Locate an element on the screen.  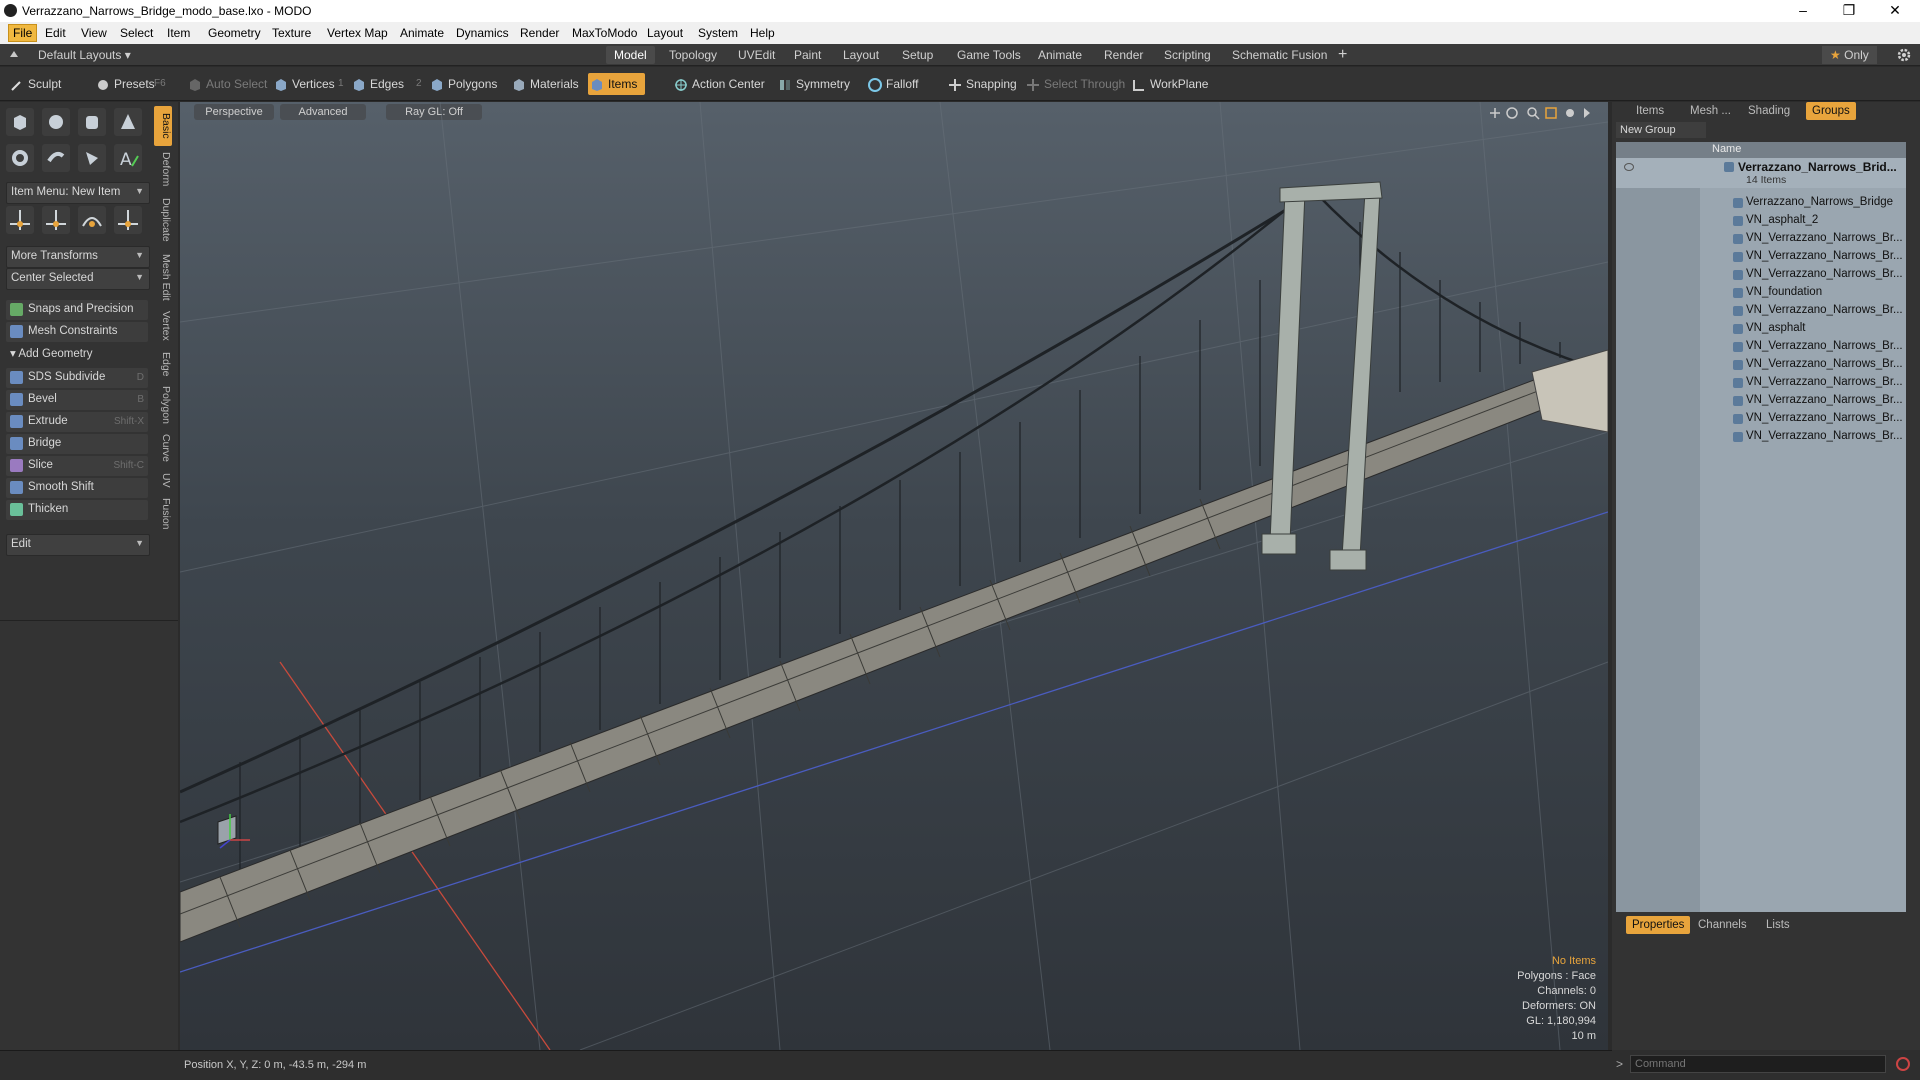
bridge-button: Bridge is located at coordinates (77, 444).